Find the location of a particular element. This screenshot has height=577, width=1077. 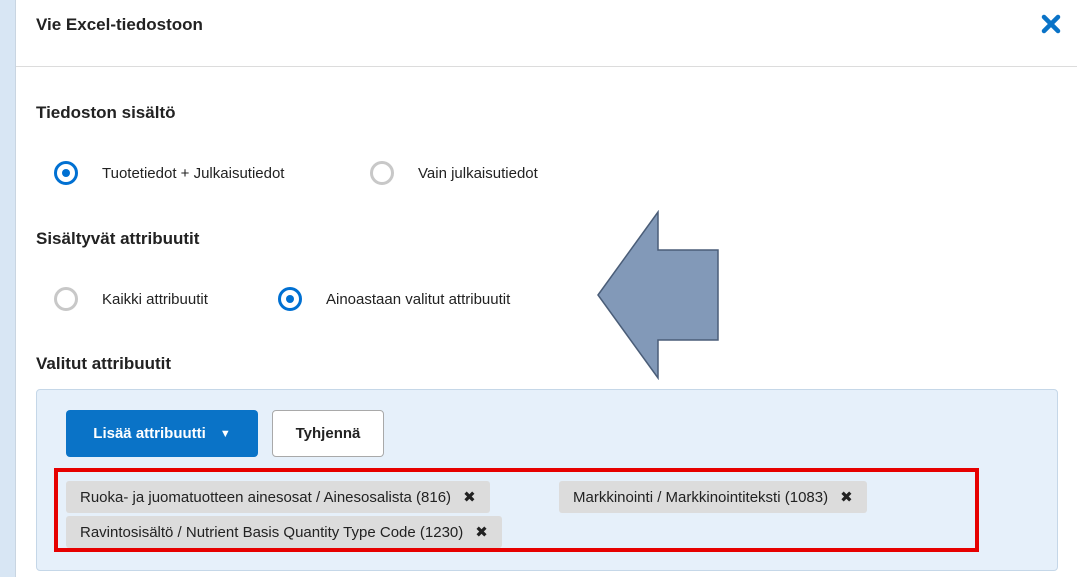

dialog-title: Vie Excel-tiedostoon is located at coordinates (119, 24).